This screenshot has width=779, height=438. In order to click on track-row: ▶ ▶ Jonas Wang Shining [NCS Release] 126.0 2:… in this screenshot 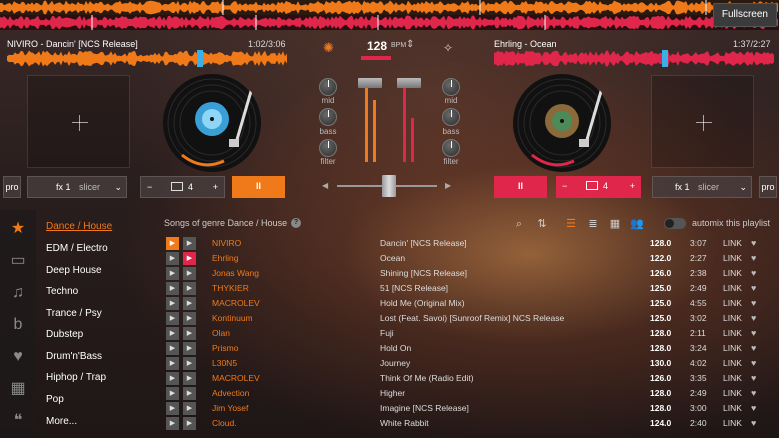, I will do `click(469, 273)`.